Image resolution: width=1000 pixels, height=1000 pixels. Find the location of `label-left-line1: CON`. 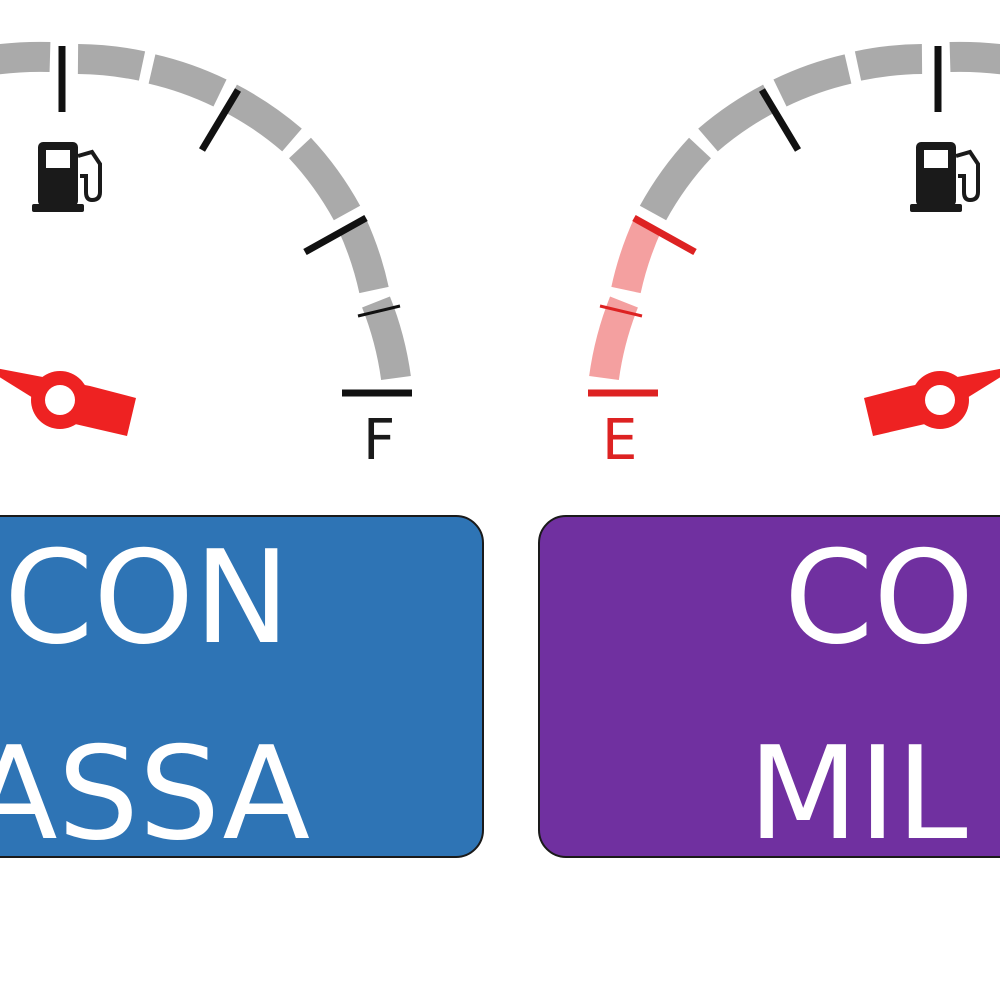

label-left-line1: CON is located at coordinates (147, 598).